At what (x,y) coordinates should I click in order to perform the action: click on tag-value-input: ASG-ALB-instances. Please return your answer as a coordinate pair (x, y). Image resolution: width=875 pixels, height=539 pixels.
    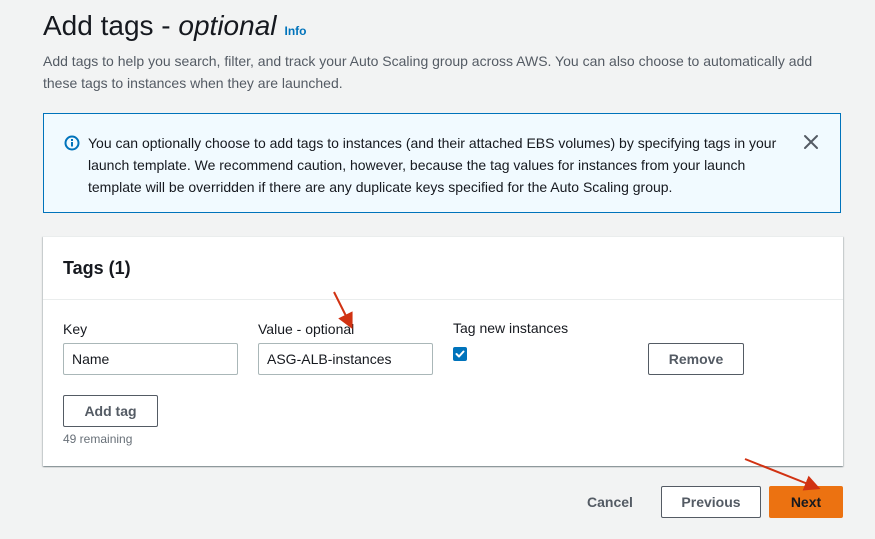
    Looking at the image, I should click on (345, 359).